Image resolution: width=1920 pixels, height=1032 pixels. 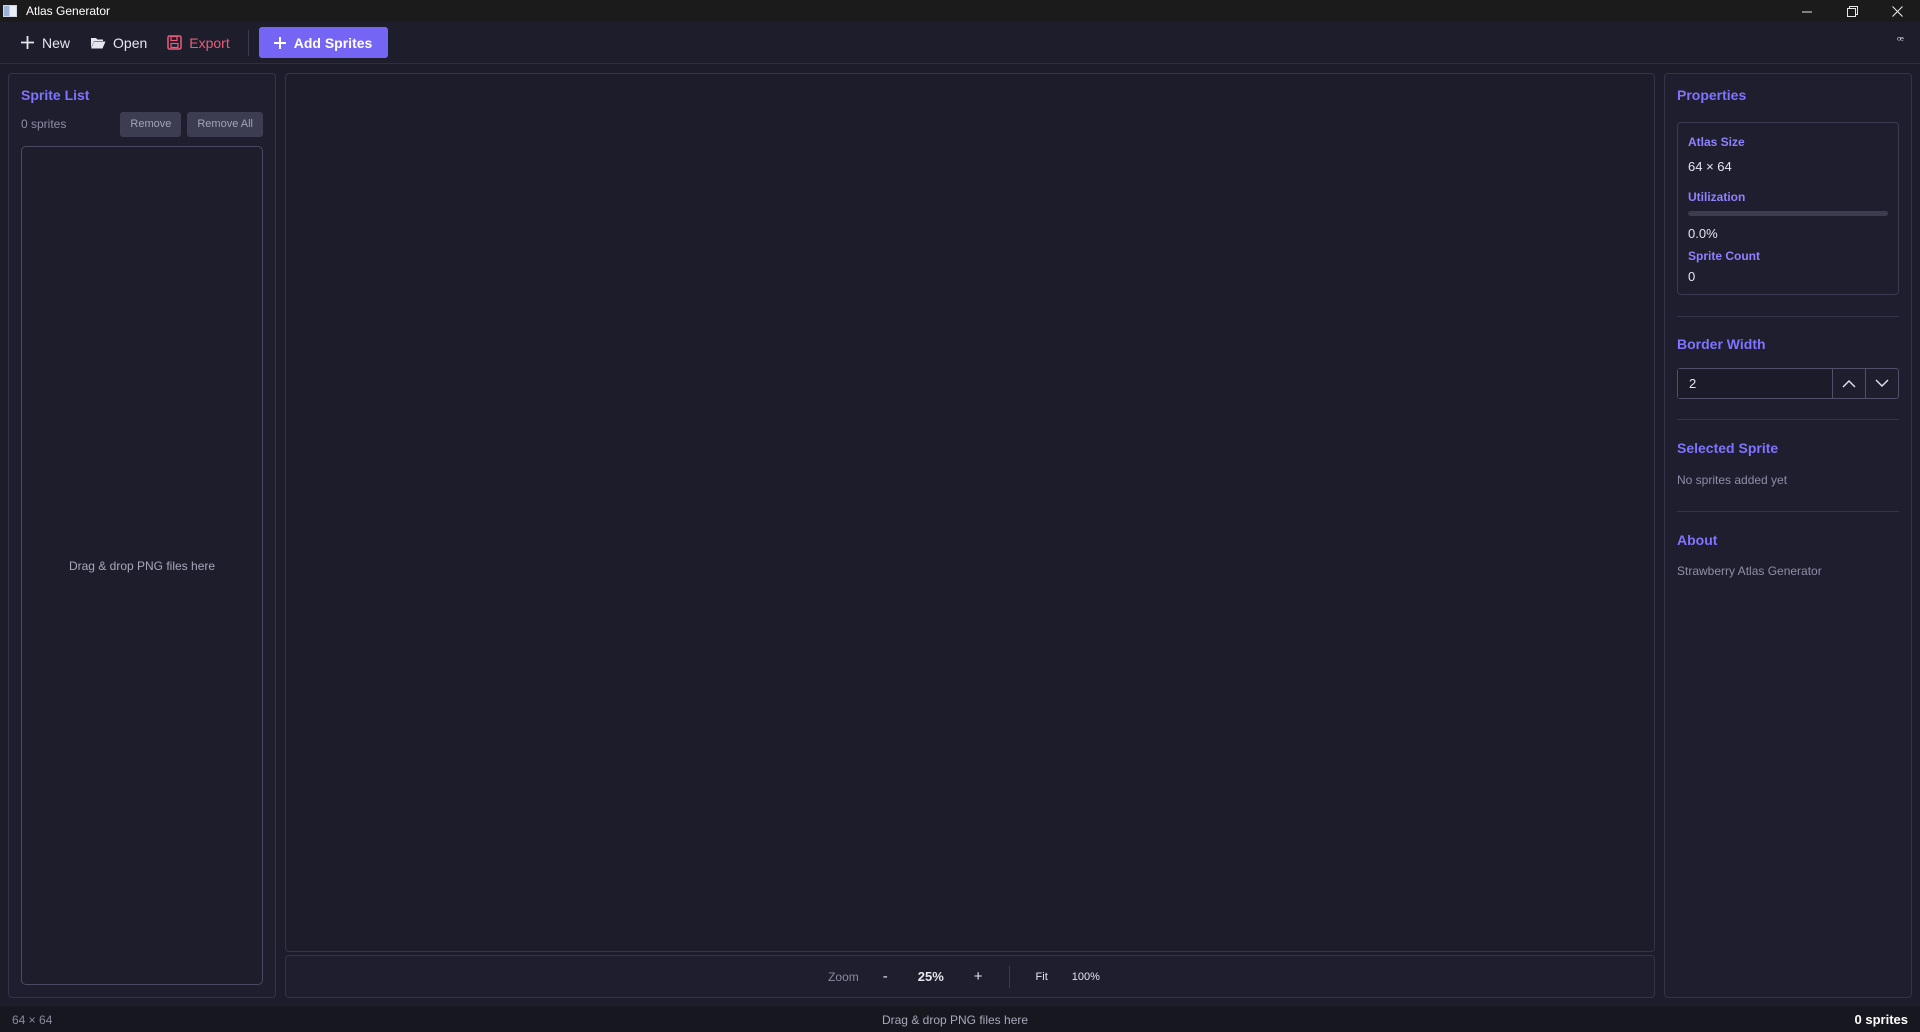 I want to click on close-icon, so click(x=1897, y=11).